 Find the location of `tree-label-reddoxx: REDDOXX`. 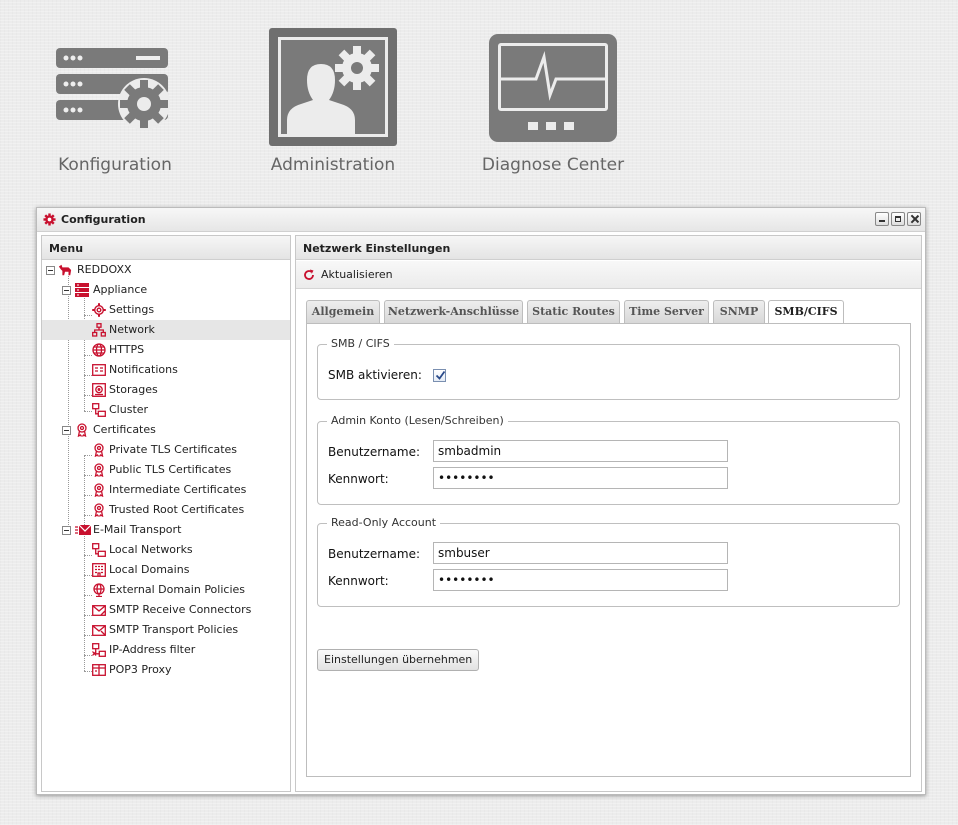

tree-label-reddoxx: REDDOXX is located at coordinates (104, 269).